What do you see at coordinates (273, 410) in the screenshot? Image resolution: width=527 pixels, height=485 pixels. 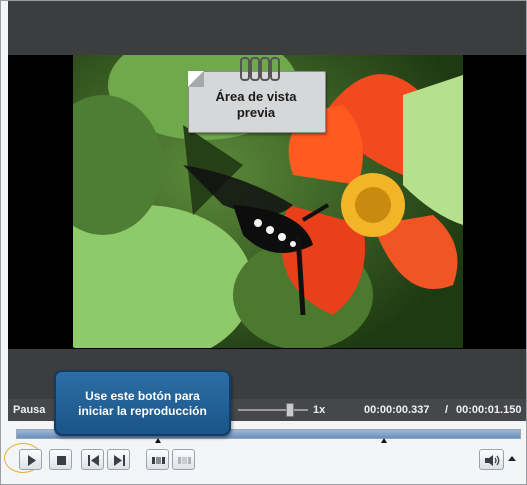 I see `speed-slider-track` at bounding box center [273, 410].